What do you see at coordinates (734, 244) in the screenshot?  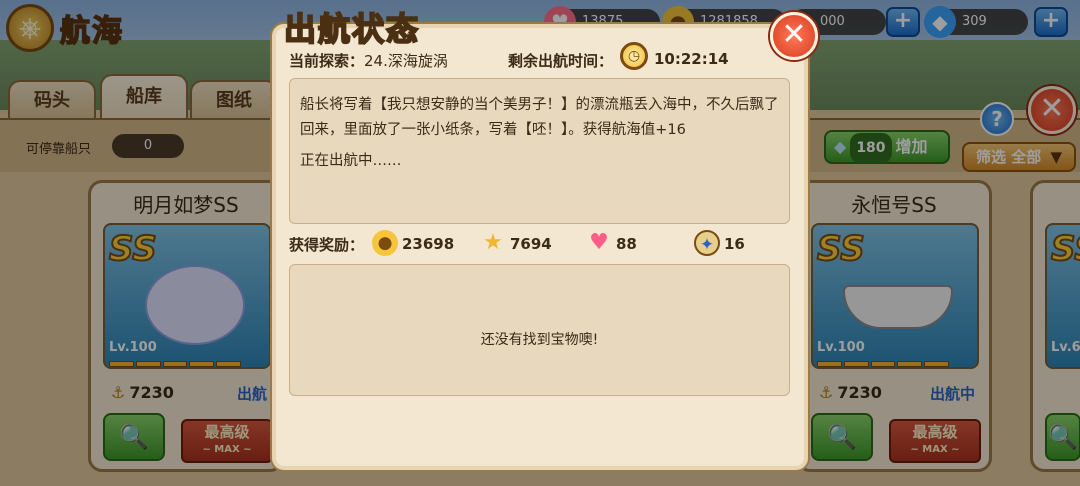 I see `reward-compass-value: 16` at bounding box center [734, 244].